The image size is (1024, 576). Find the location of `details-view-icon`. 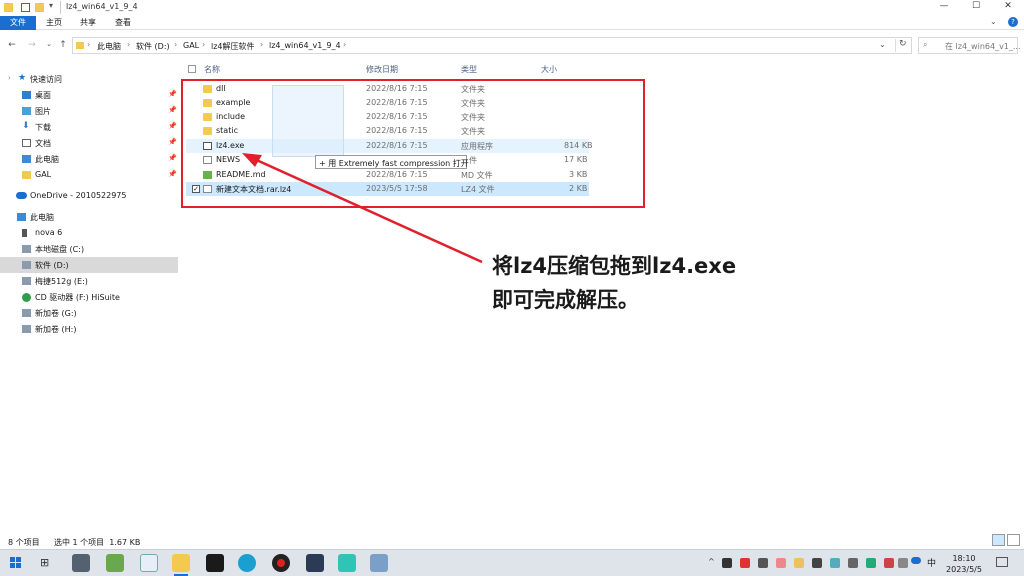

details-view-icon is located at coordinates (998, 540).